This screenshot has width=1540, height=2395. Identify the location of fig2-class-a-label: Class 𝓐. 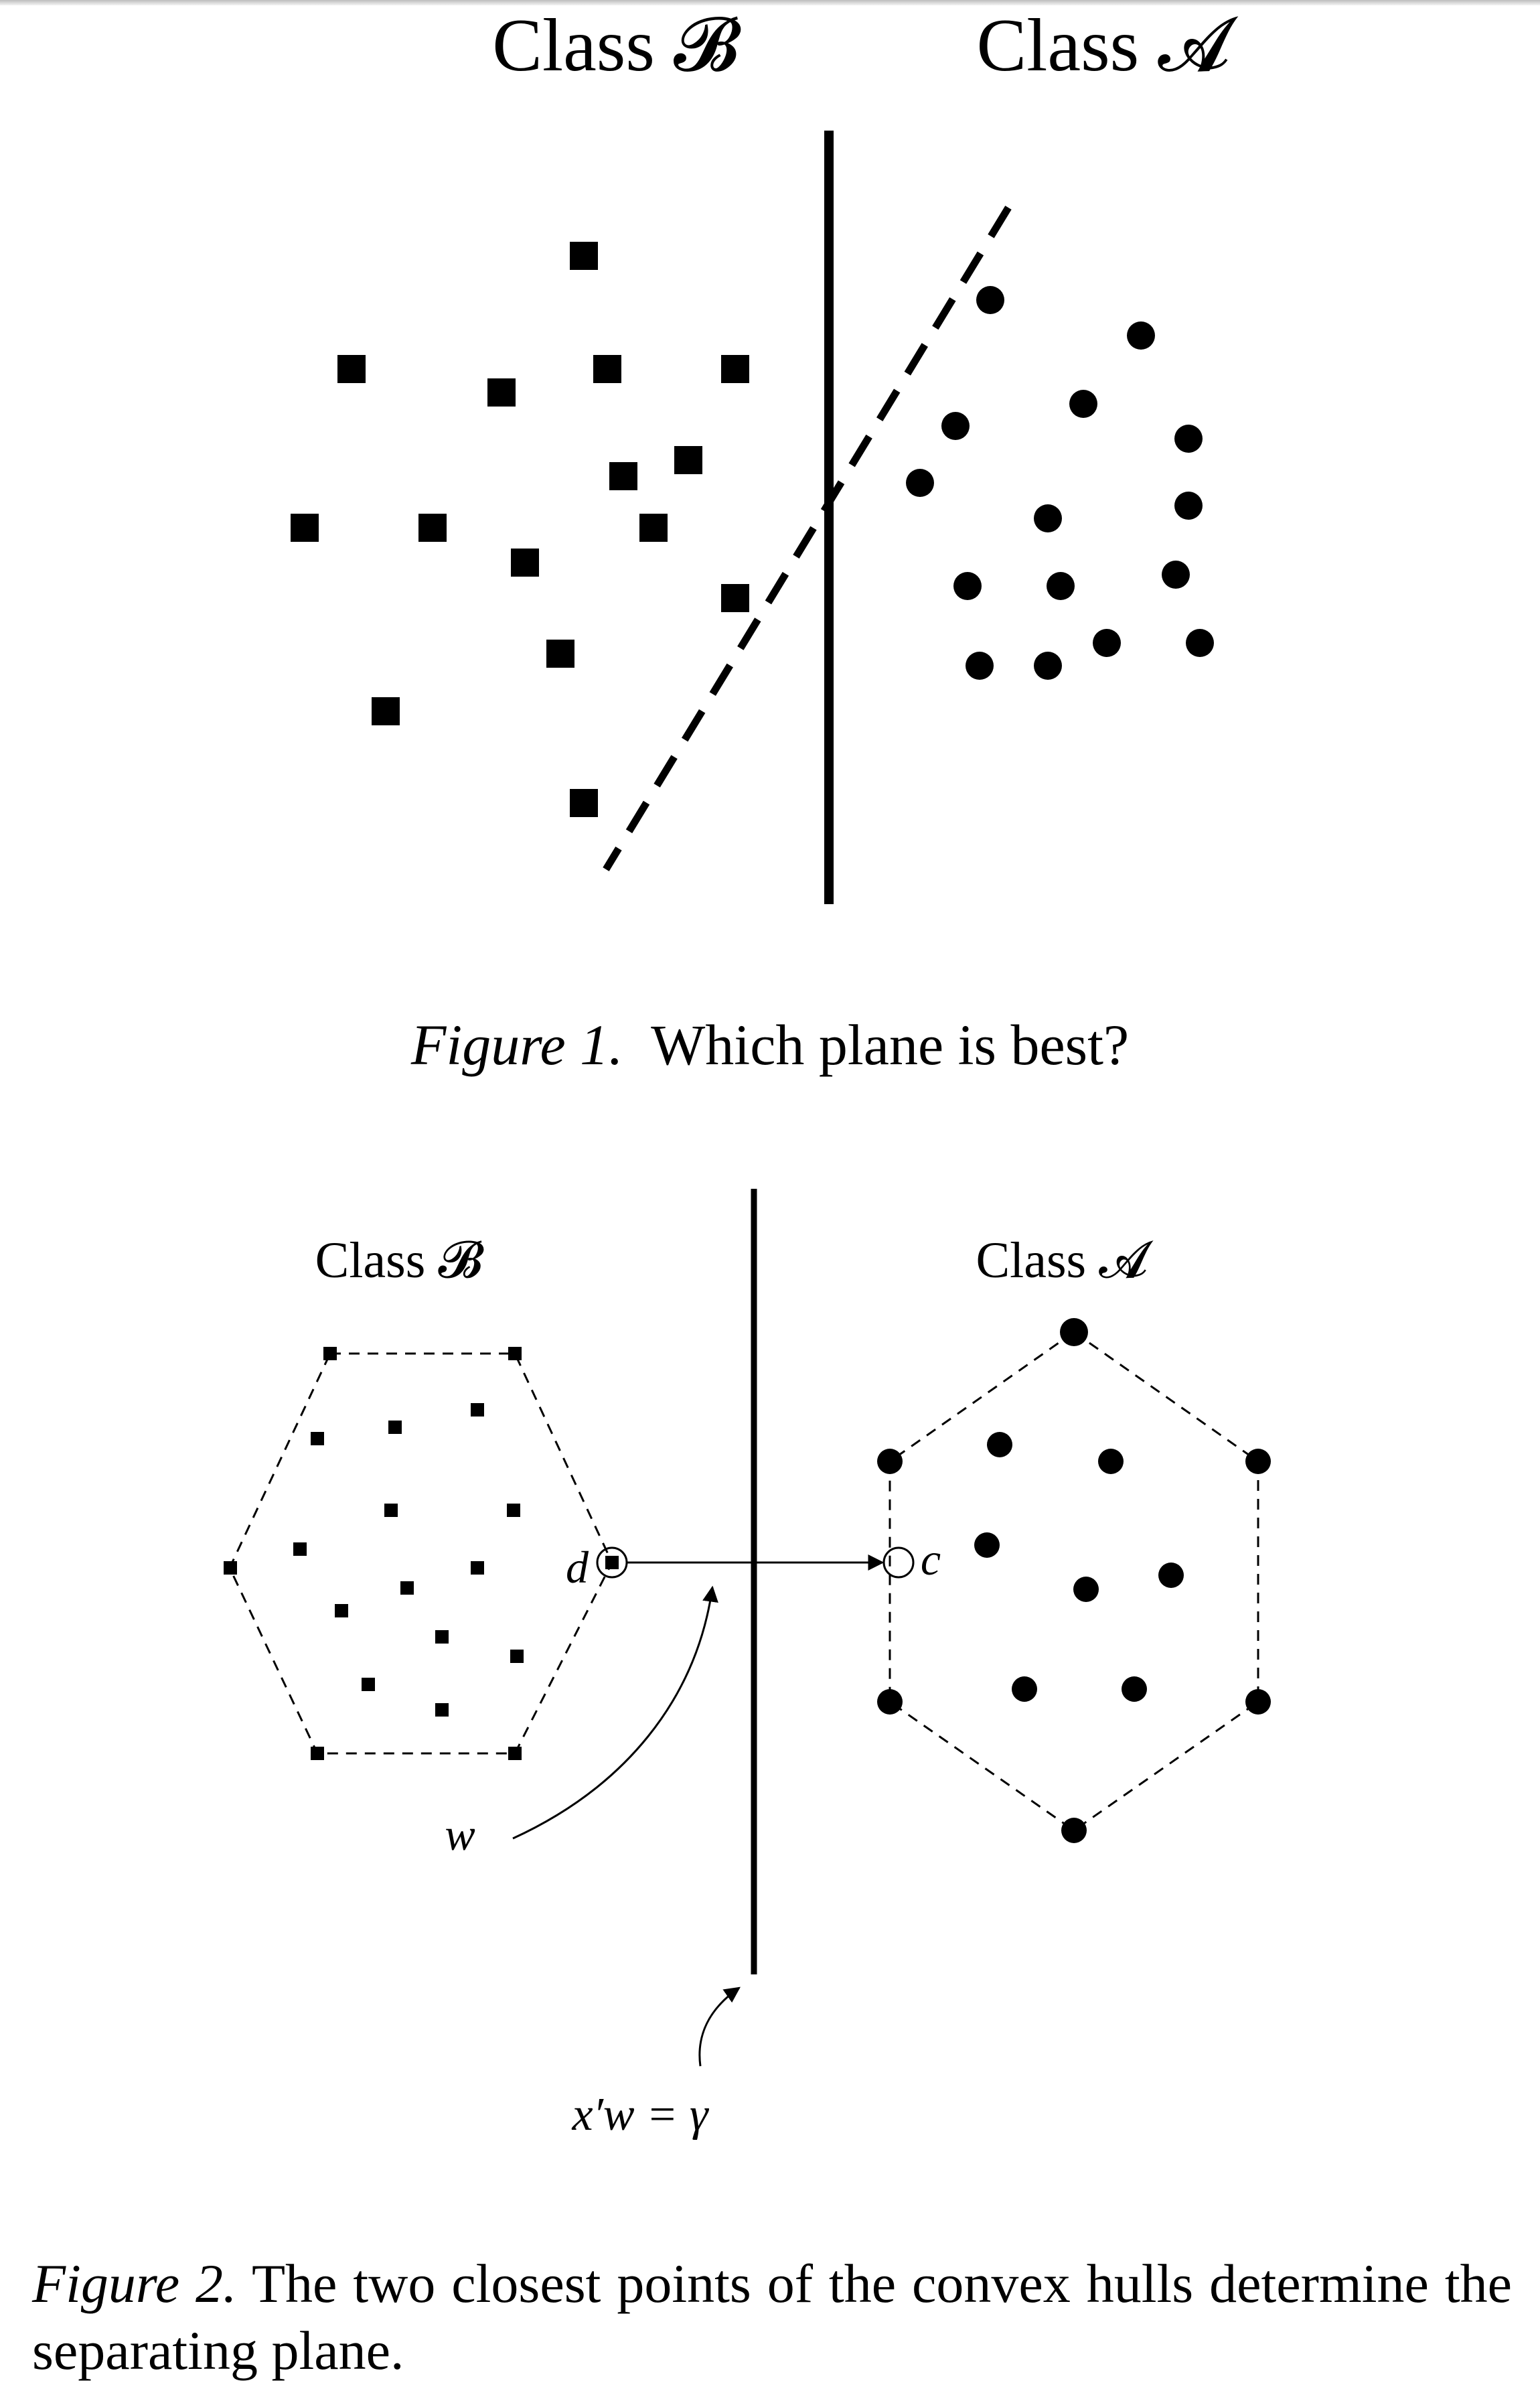
(1065, 1260).